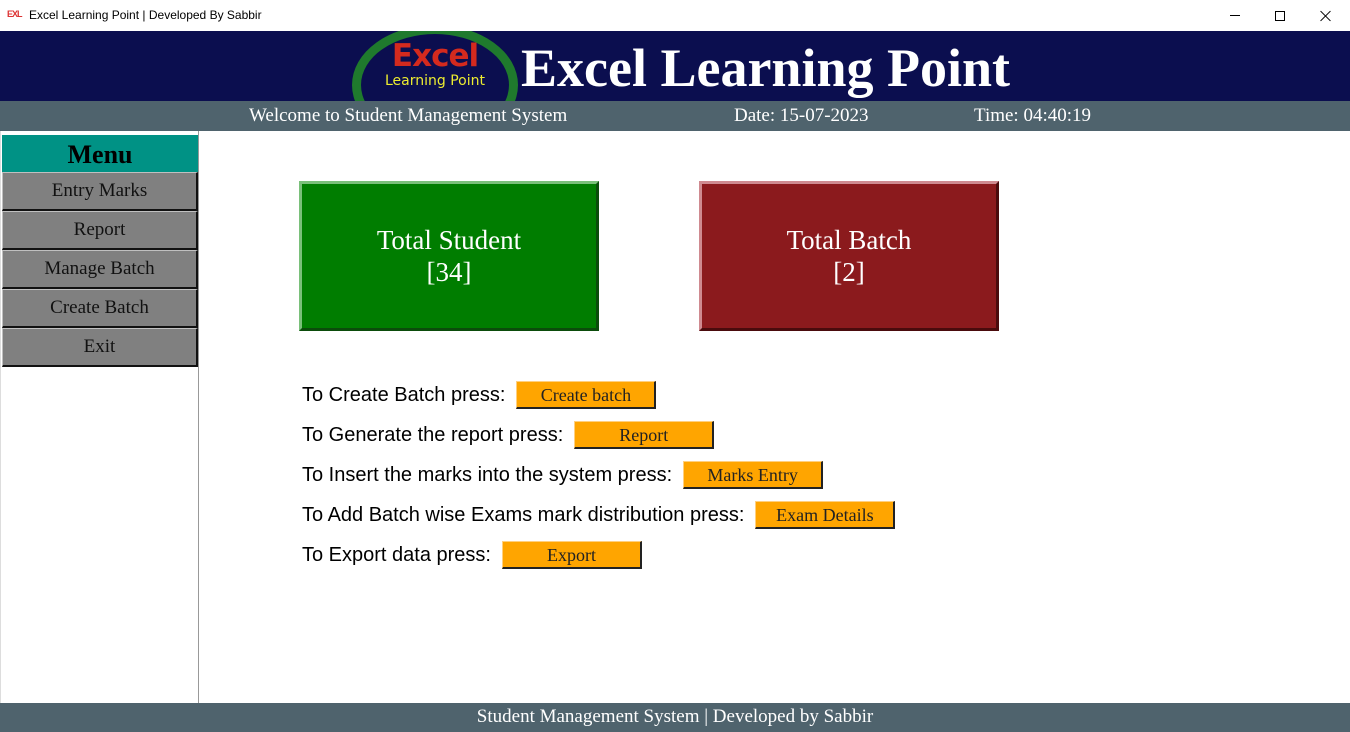 This screenshot has width=1350, height=732. What do you see at coordinates (449, 256) in the screenshot?
I see `total-student-card: Total Student [34]` at bounding box center [449, 256].